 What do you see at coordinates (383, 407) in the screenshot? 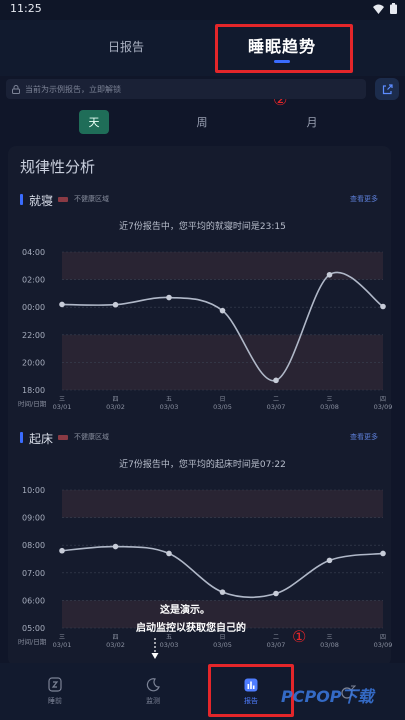
I see `bedtime-x-tick: 03/09` at bounding box center [383, 407].